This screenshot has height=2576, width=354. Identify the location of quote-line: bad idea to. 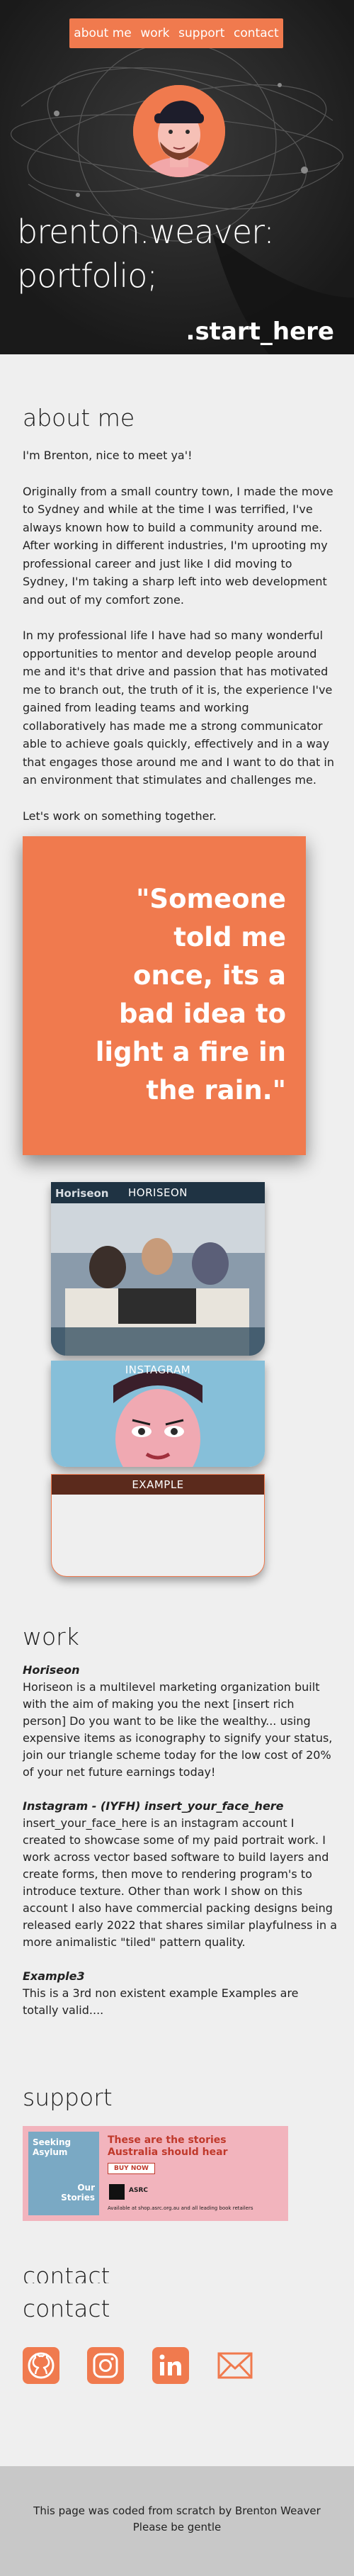
(202, 1014).